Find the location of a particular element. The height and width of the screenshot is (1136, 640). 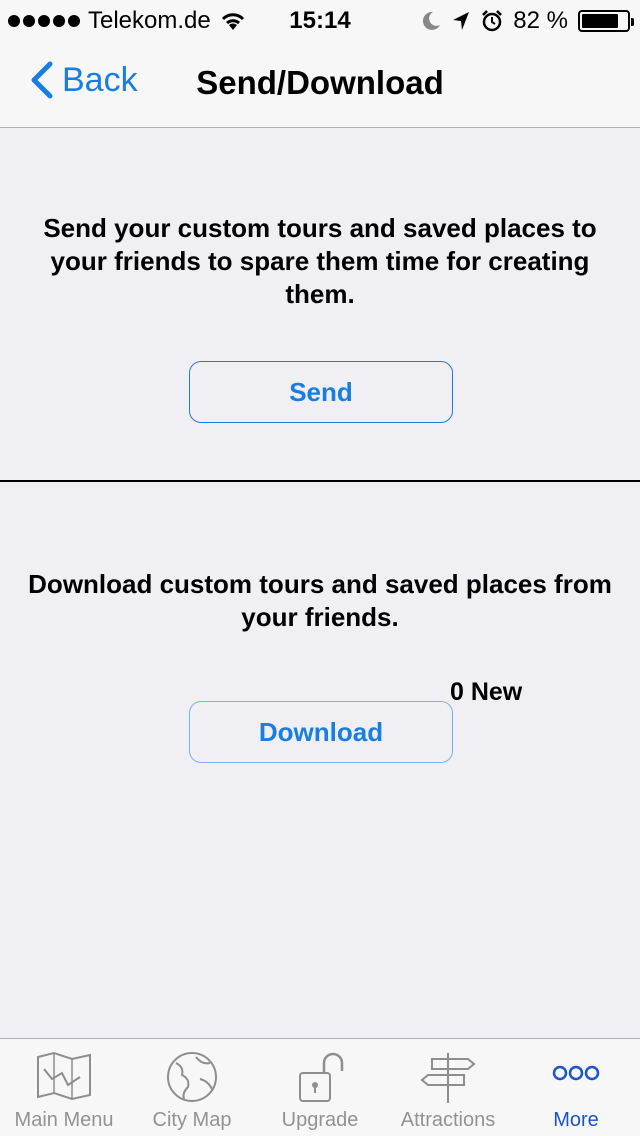

download-button: Download is located at coordinates (321, 732).